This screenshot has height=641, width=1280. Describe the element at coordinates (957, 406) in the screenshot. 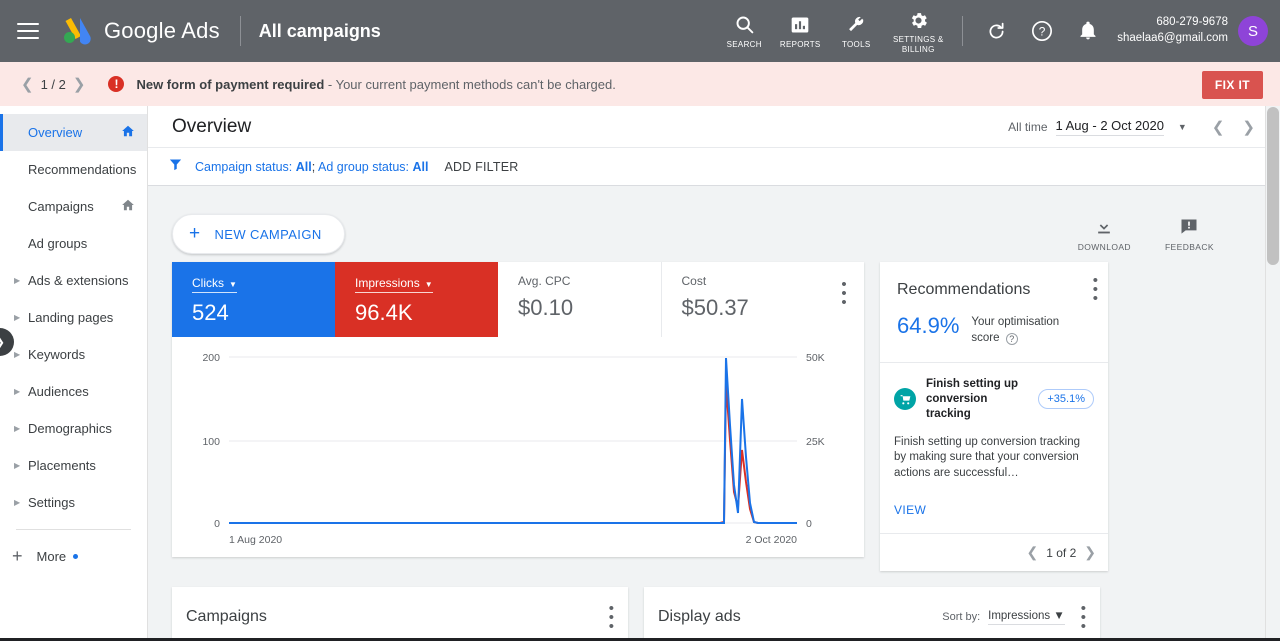

I see `recommendation-title-line2: conversion tracking` at that location.